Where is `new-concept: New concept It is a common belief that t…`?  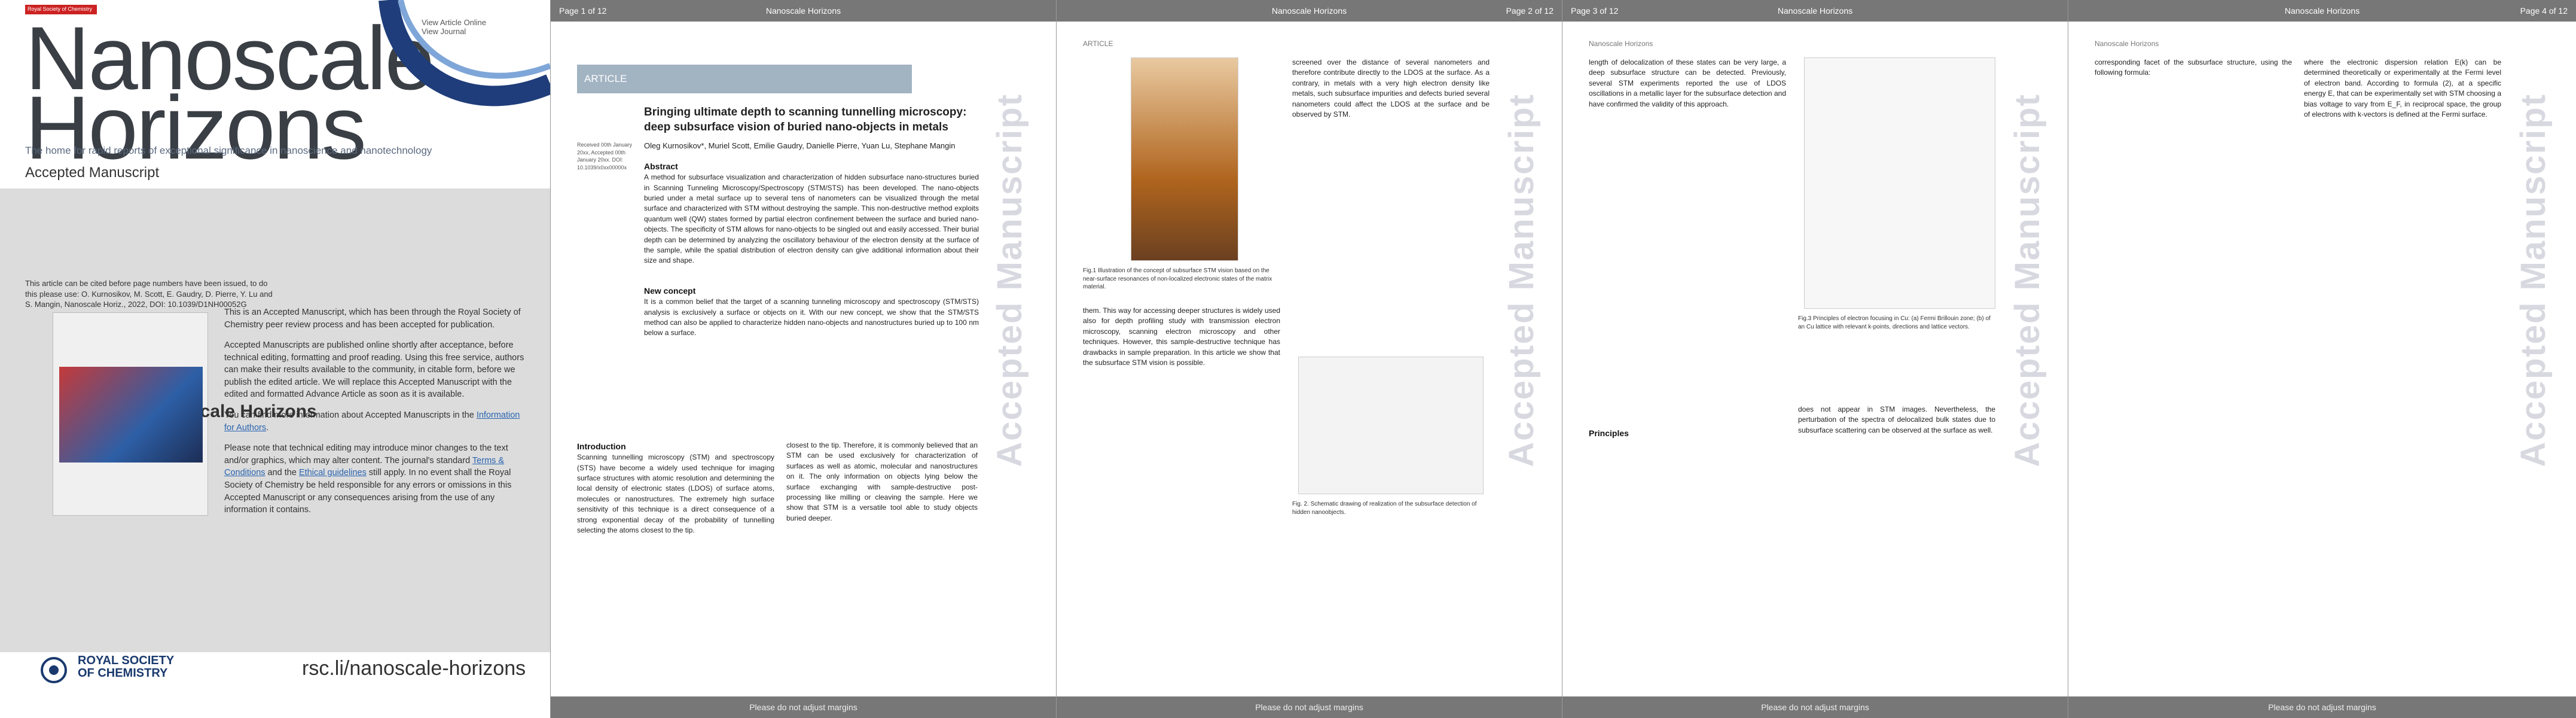
new-concept: New concept It is a common belief that t… is located at coordinates (811, 311).